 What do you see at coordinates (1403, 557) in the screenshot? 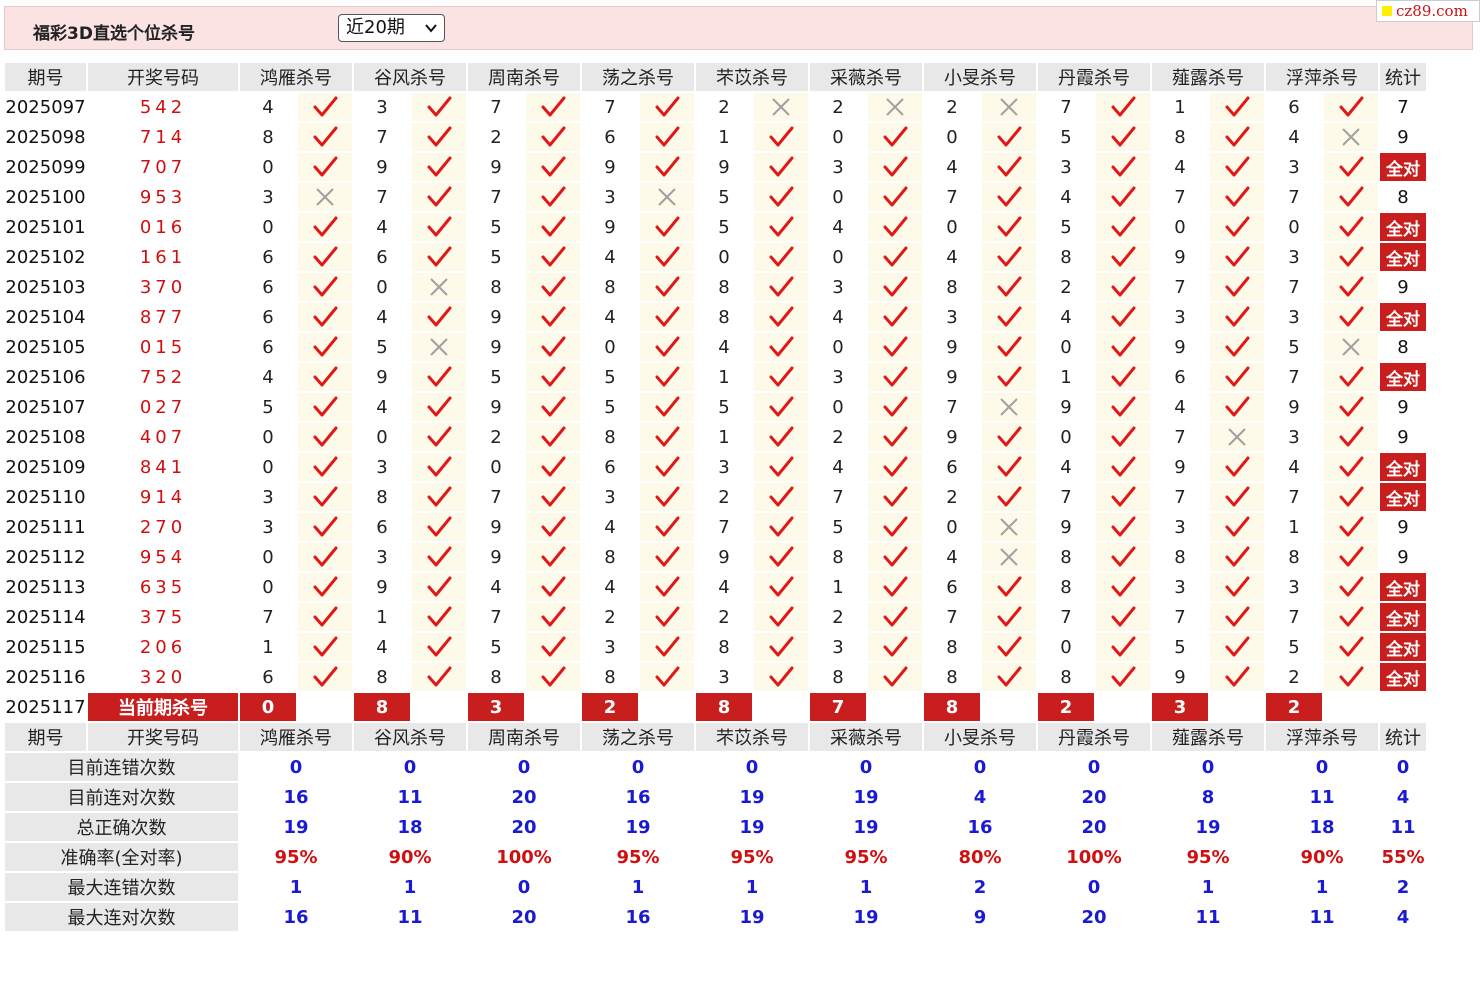
I see `correct-count: 9` at bounding box center [1403, 557].